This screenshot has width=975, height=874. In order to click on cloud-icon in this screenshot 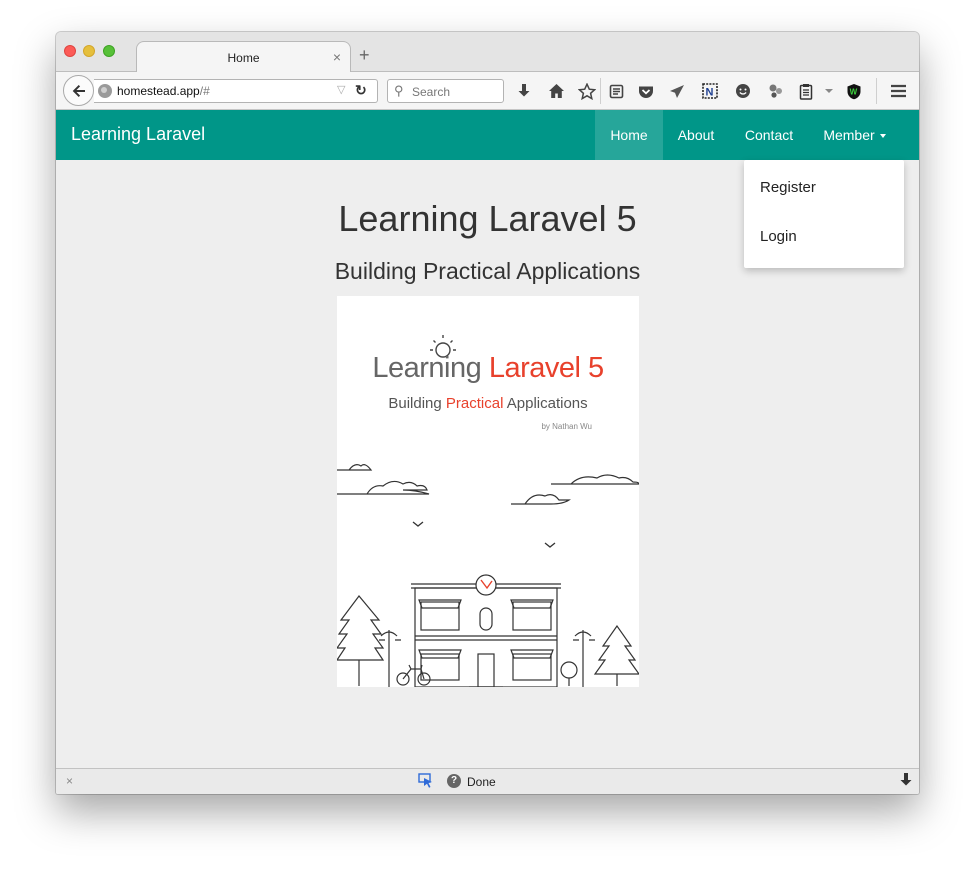, I will do `click(488, 484)`.